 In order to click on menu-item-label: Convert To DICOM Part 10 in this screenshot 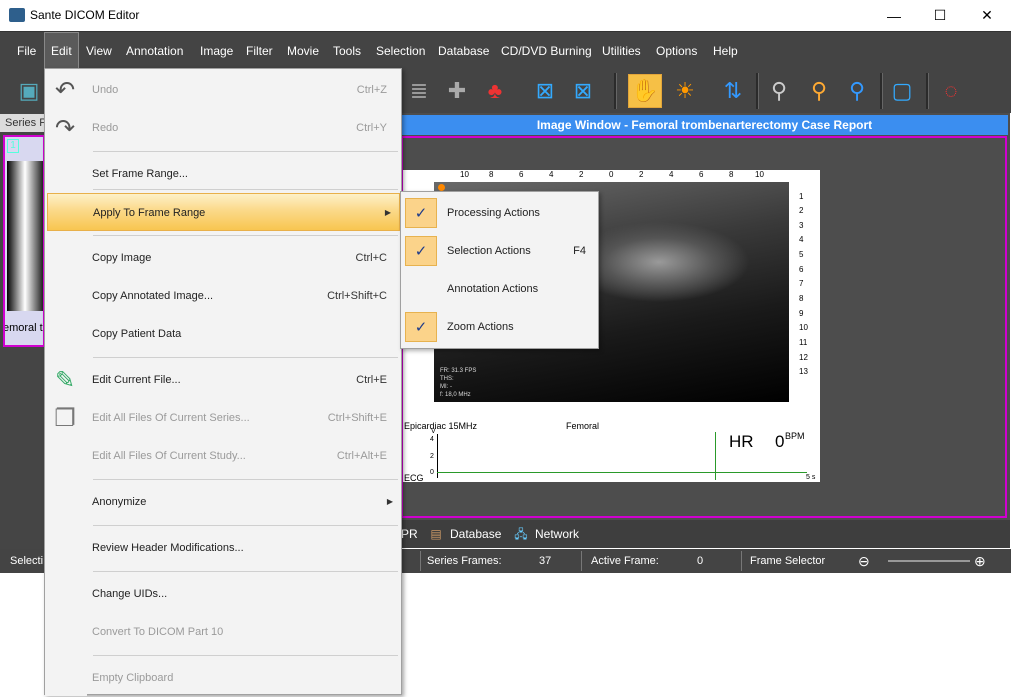, I will do `click(158, 632)`.